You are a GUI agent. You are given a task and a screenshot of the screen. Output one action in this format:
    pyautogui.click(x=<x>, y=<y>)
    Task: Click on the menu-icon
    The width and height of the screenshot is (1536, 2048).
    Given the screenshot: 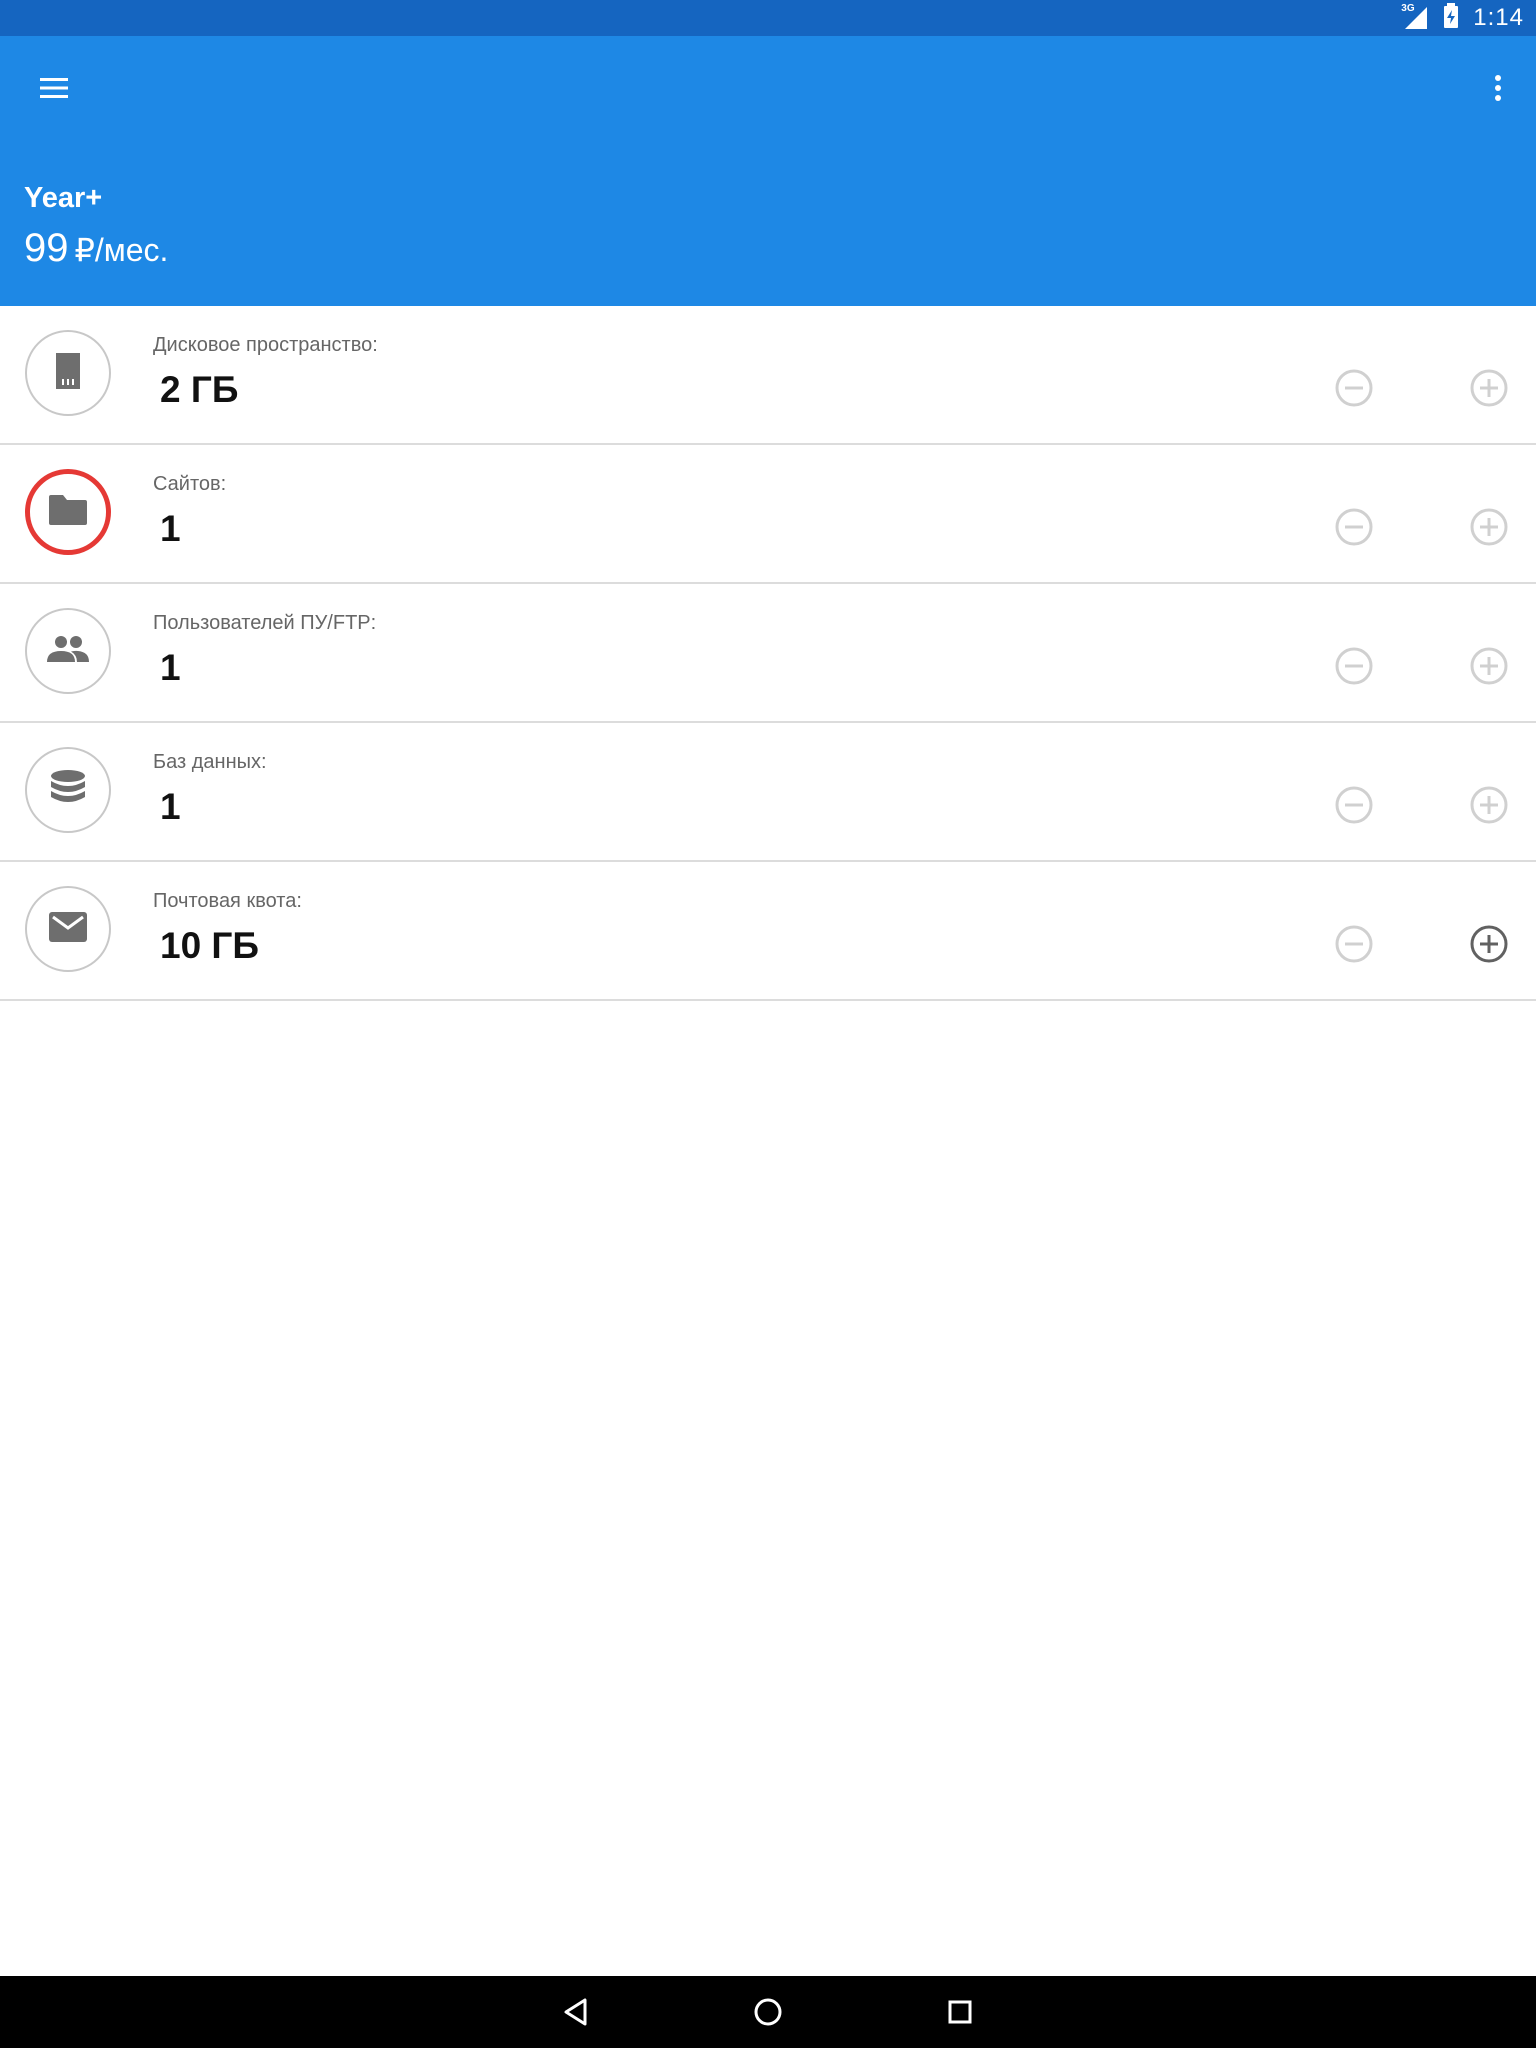 What is the action you would take?
    pyautogui.click(x=54, y=88)
    